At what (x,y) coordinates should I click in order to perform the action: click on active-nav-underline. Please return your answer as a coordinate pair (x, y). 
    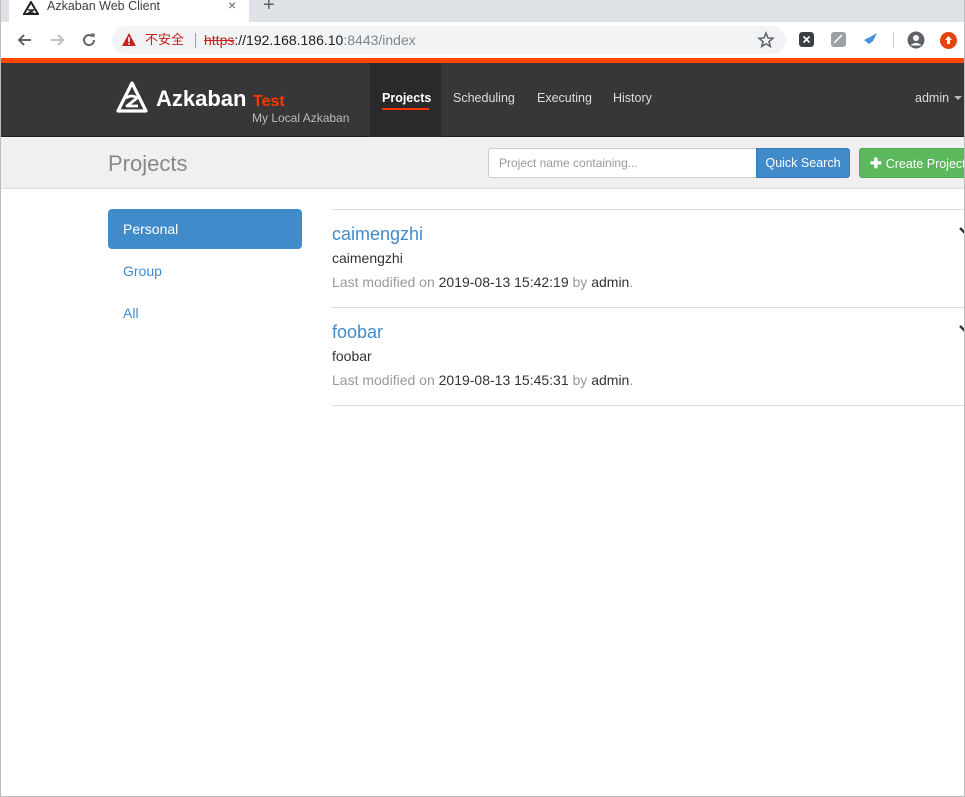
    Looking at the image, I should click on (405, 109).